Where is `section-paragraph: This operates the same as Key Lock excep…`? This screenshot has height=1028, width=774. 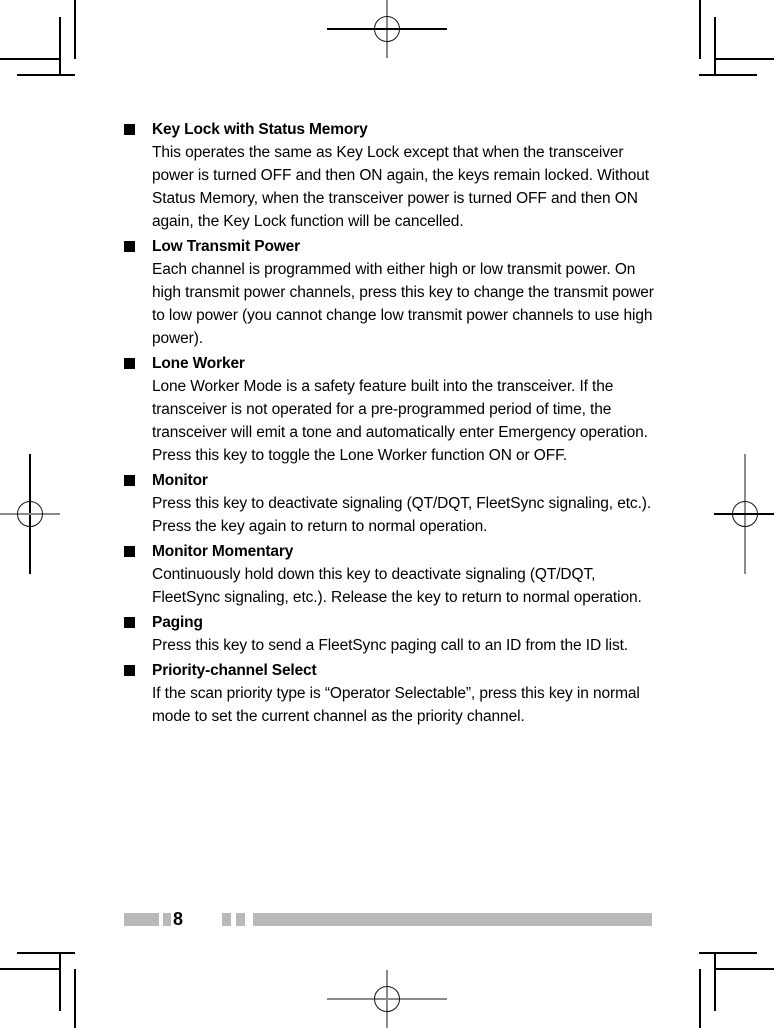
section-paragraph: This operates the same as Key Lock excep… is located at coordinates (400, 187).